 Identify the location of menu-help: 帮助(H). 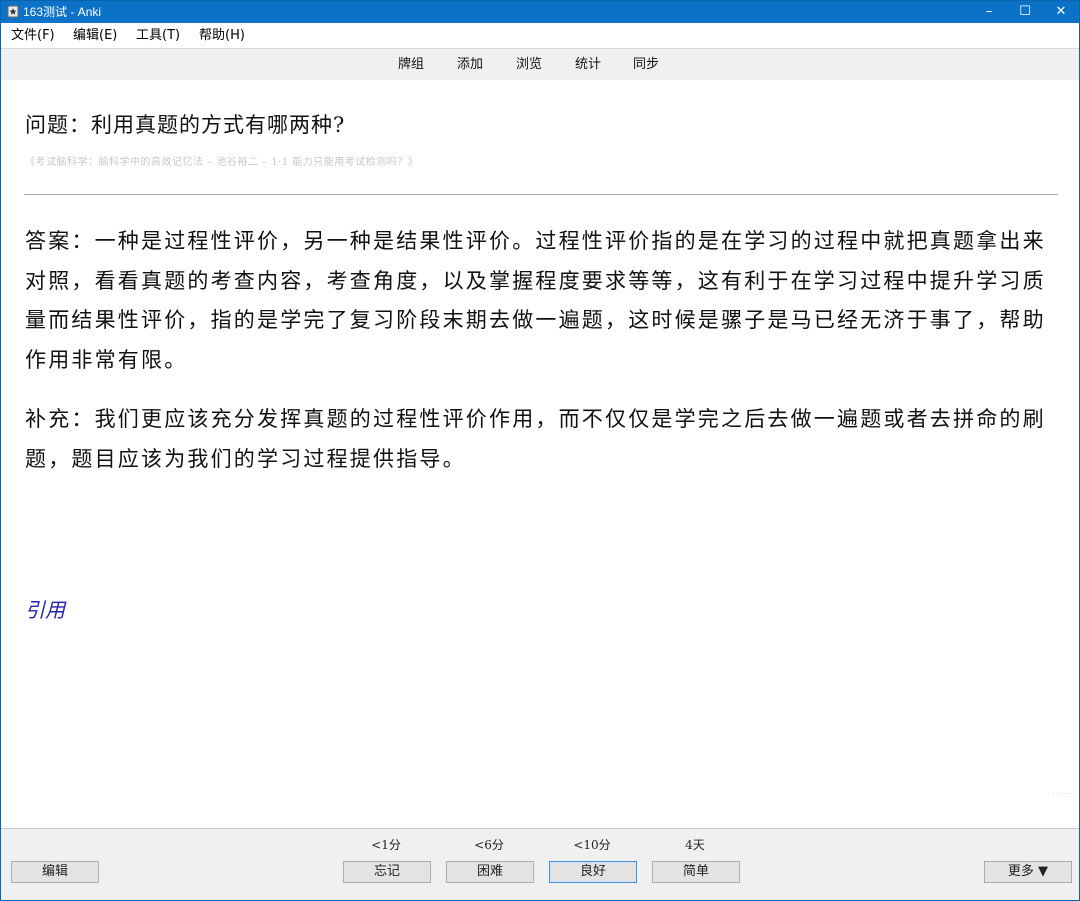
(222, 36).